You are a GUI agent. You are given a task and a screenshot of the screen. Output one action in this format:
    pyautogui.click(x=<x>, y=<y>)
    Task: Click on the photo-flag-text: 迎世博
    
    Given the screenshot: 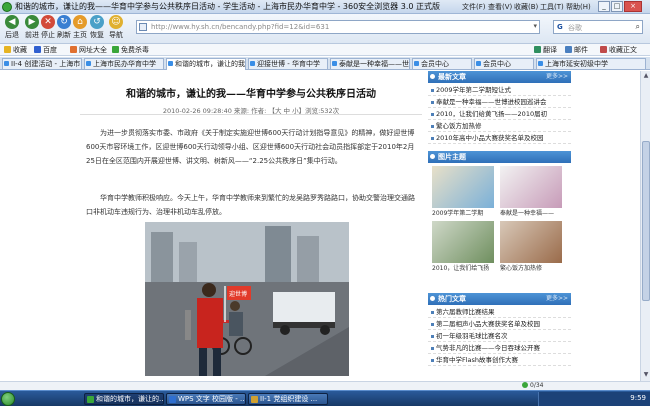 What is the action you would take?
    pyautogui.click(x=238, y=294)
    